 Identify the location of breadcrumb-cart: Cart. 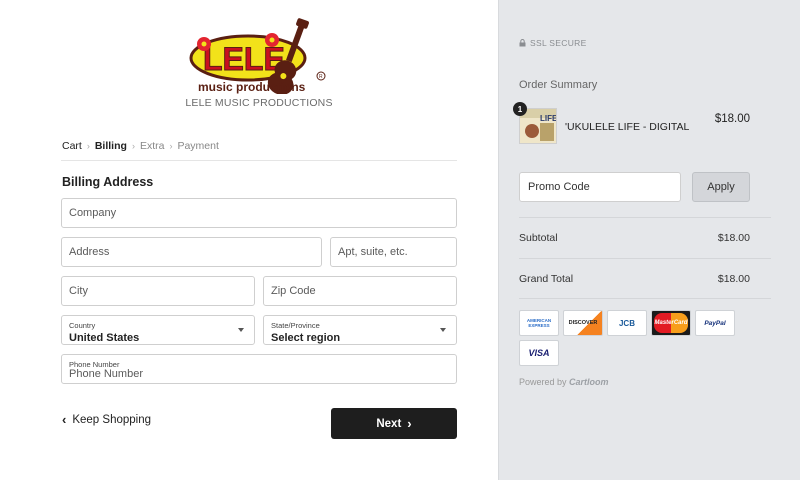
(72, 146).